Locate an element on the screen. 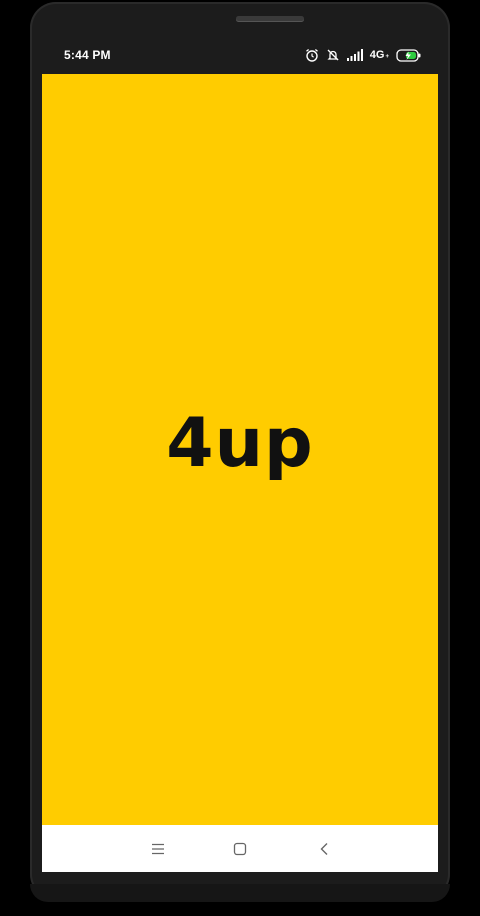 The height and width of the screenshot is (916, 480). home-button is located at coordinates (240, 849).